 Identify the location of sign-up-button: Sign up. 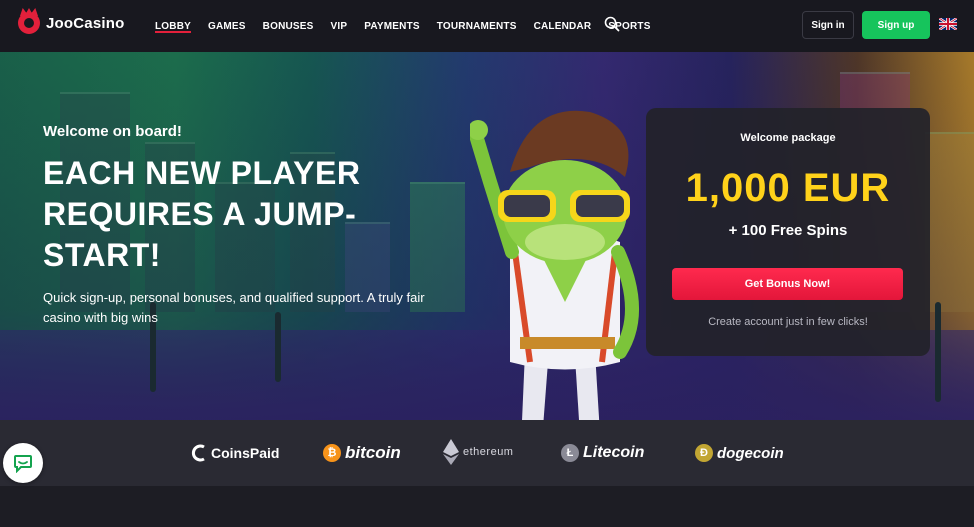
(896, 25).